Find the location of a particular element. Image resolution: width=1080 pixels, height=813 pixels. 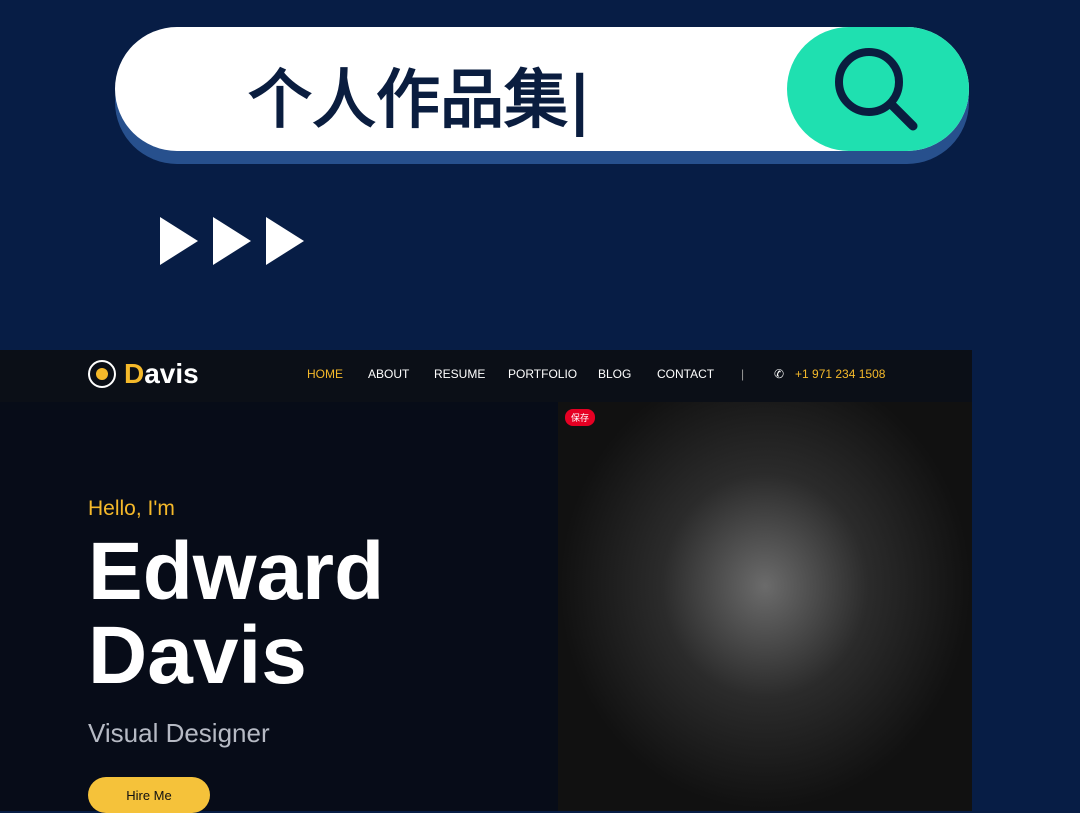

nav-about: ABOUT is located at coordinates (388, 374).